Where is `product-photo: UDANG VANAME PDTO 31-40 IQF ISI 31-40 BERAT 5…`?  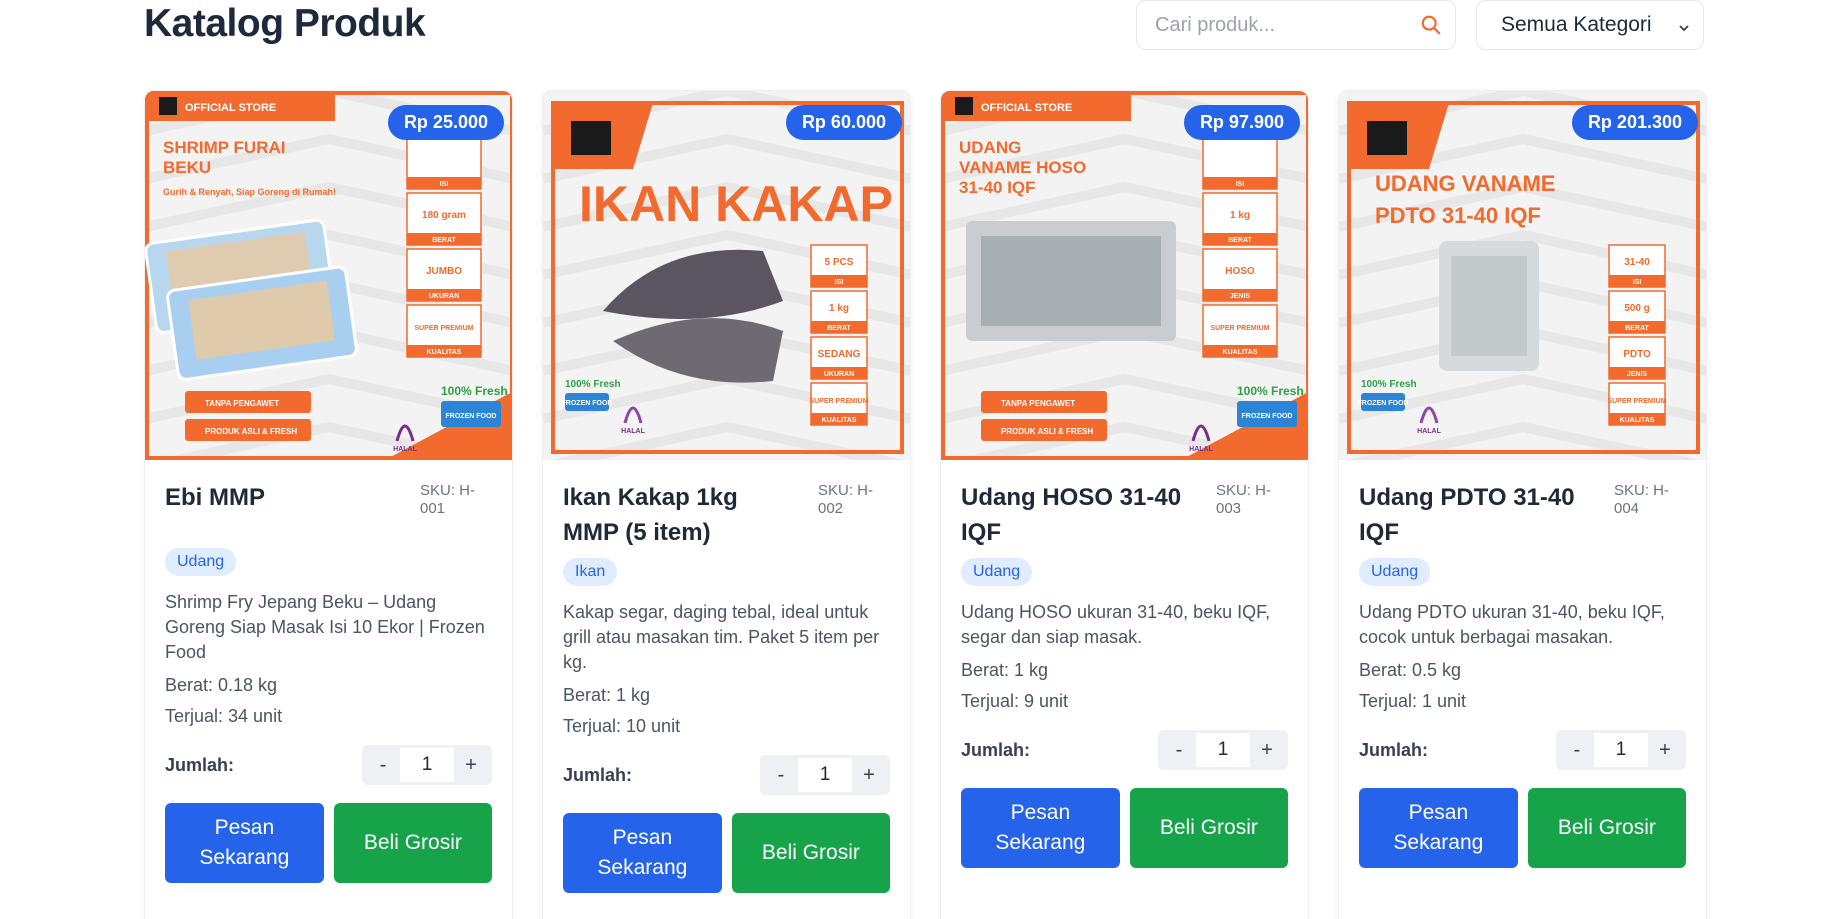 product-photo: UDANG VANAME PDTO 31-40 IQF ISI 31-40 BERAT 5… is located at coordinates (1522, 275).